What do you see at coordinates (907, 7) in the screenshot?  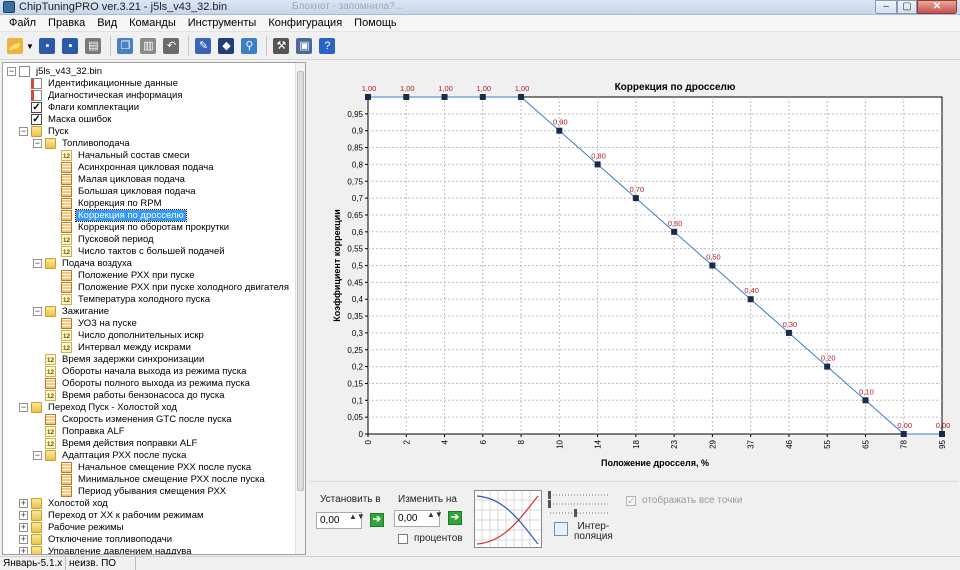 I see `maximize-button: ▢` at bounding box center [907, 7].